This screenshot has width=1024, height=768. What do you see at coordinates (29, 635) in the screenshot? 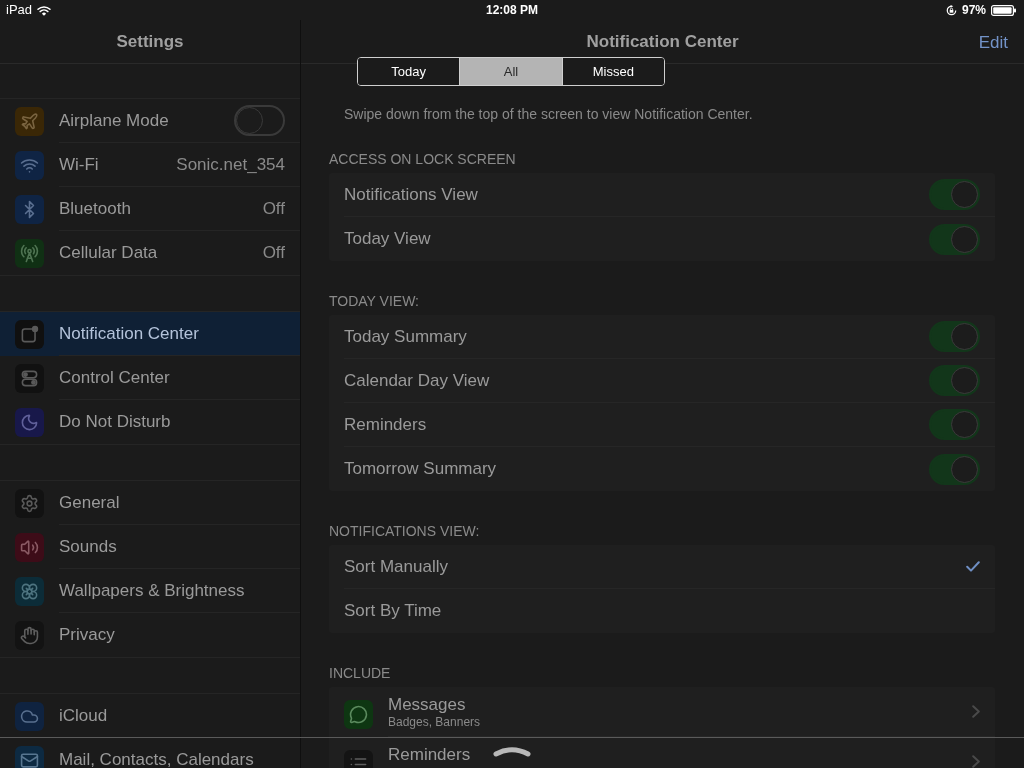
I see `hand-icon` at bounding box center [29, 635].